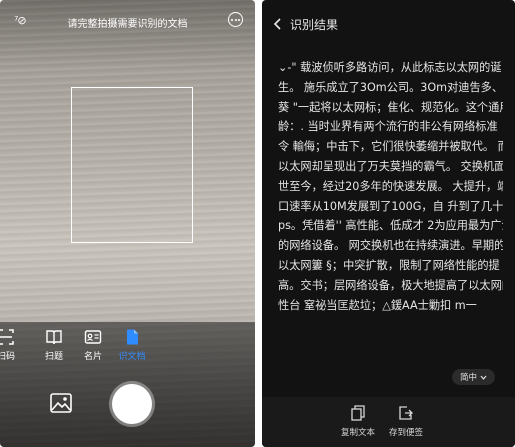  What do you see at coordinates (7, 357) in the screenshot?
I see `mode-label: 扫码` at bounding box center [7, 357].